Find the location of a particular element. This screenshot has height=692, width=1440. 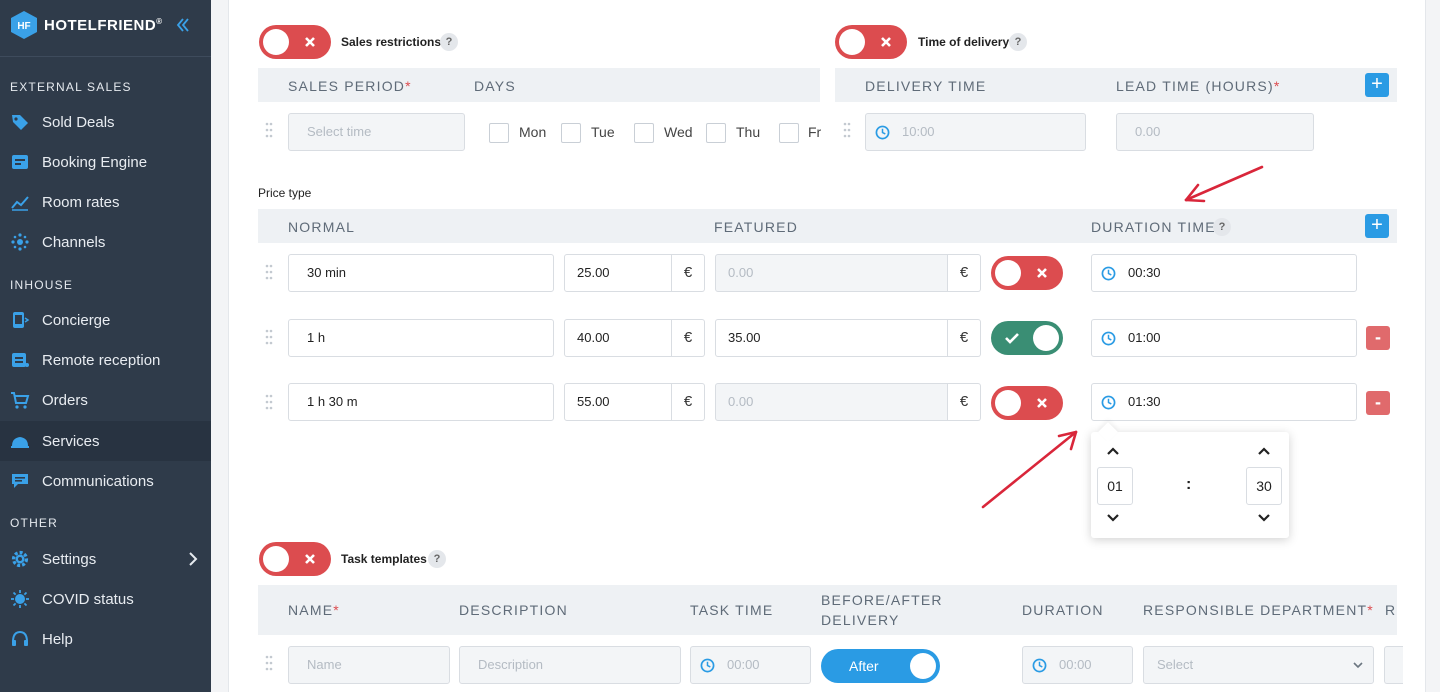

sidebar-item-label: Channels is located at coordinates (74, 242).